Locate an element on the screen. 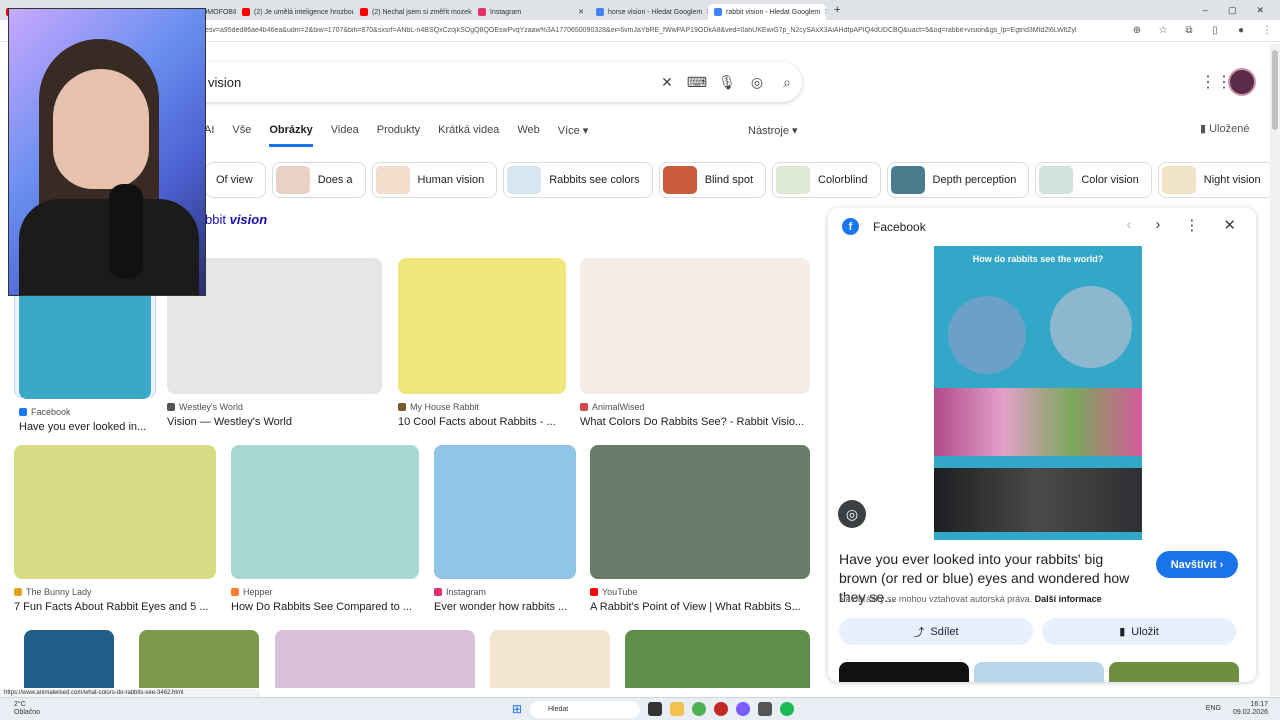  windows-start-icon: ⊞ is located at coordinates (519, 709).